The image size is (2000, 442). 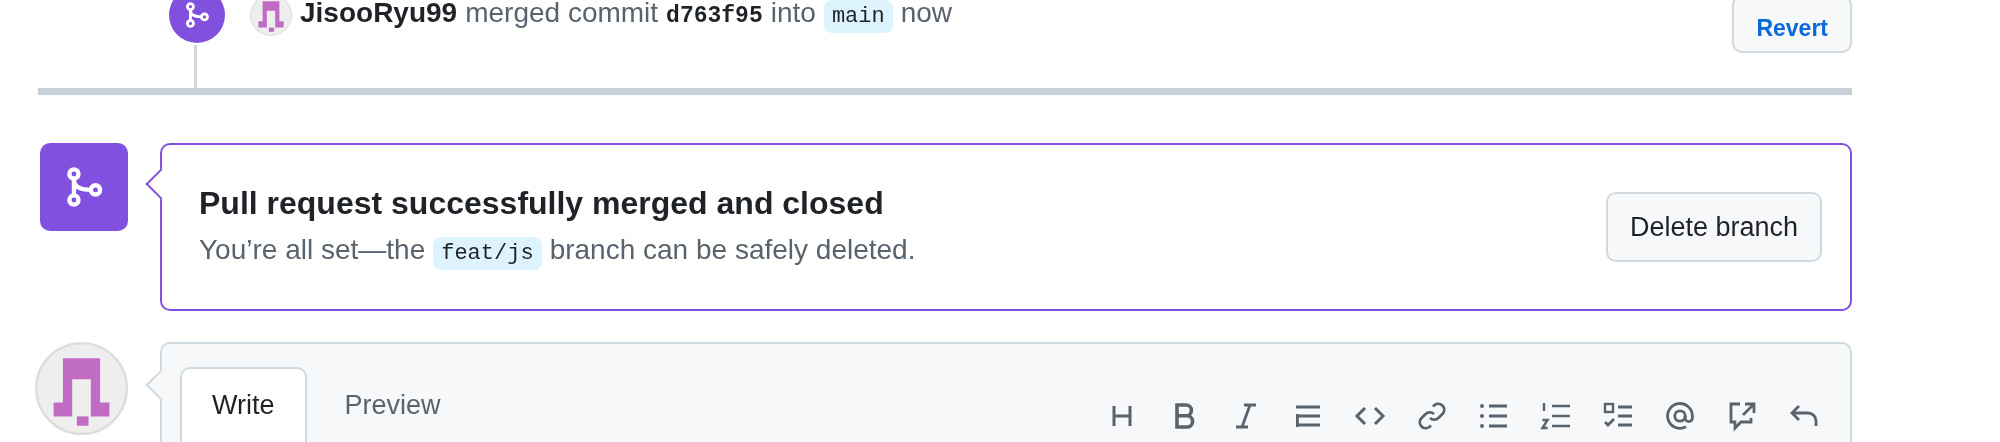 What do you see at coordinates (1432, 416) in the screenshot?
I see `link-icon` at bounding box center [1432, 416].